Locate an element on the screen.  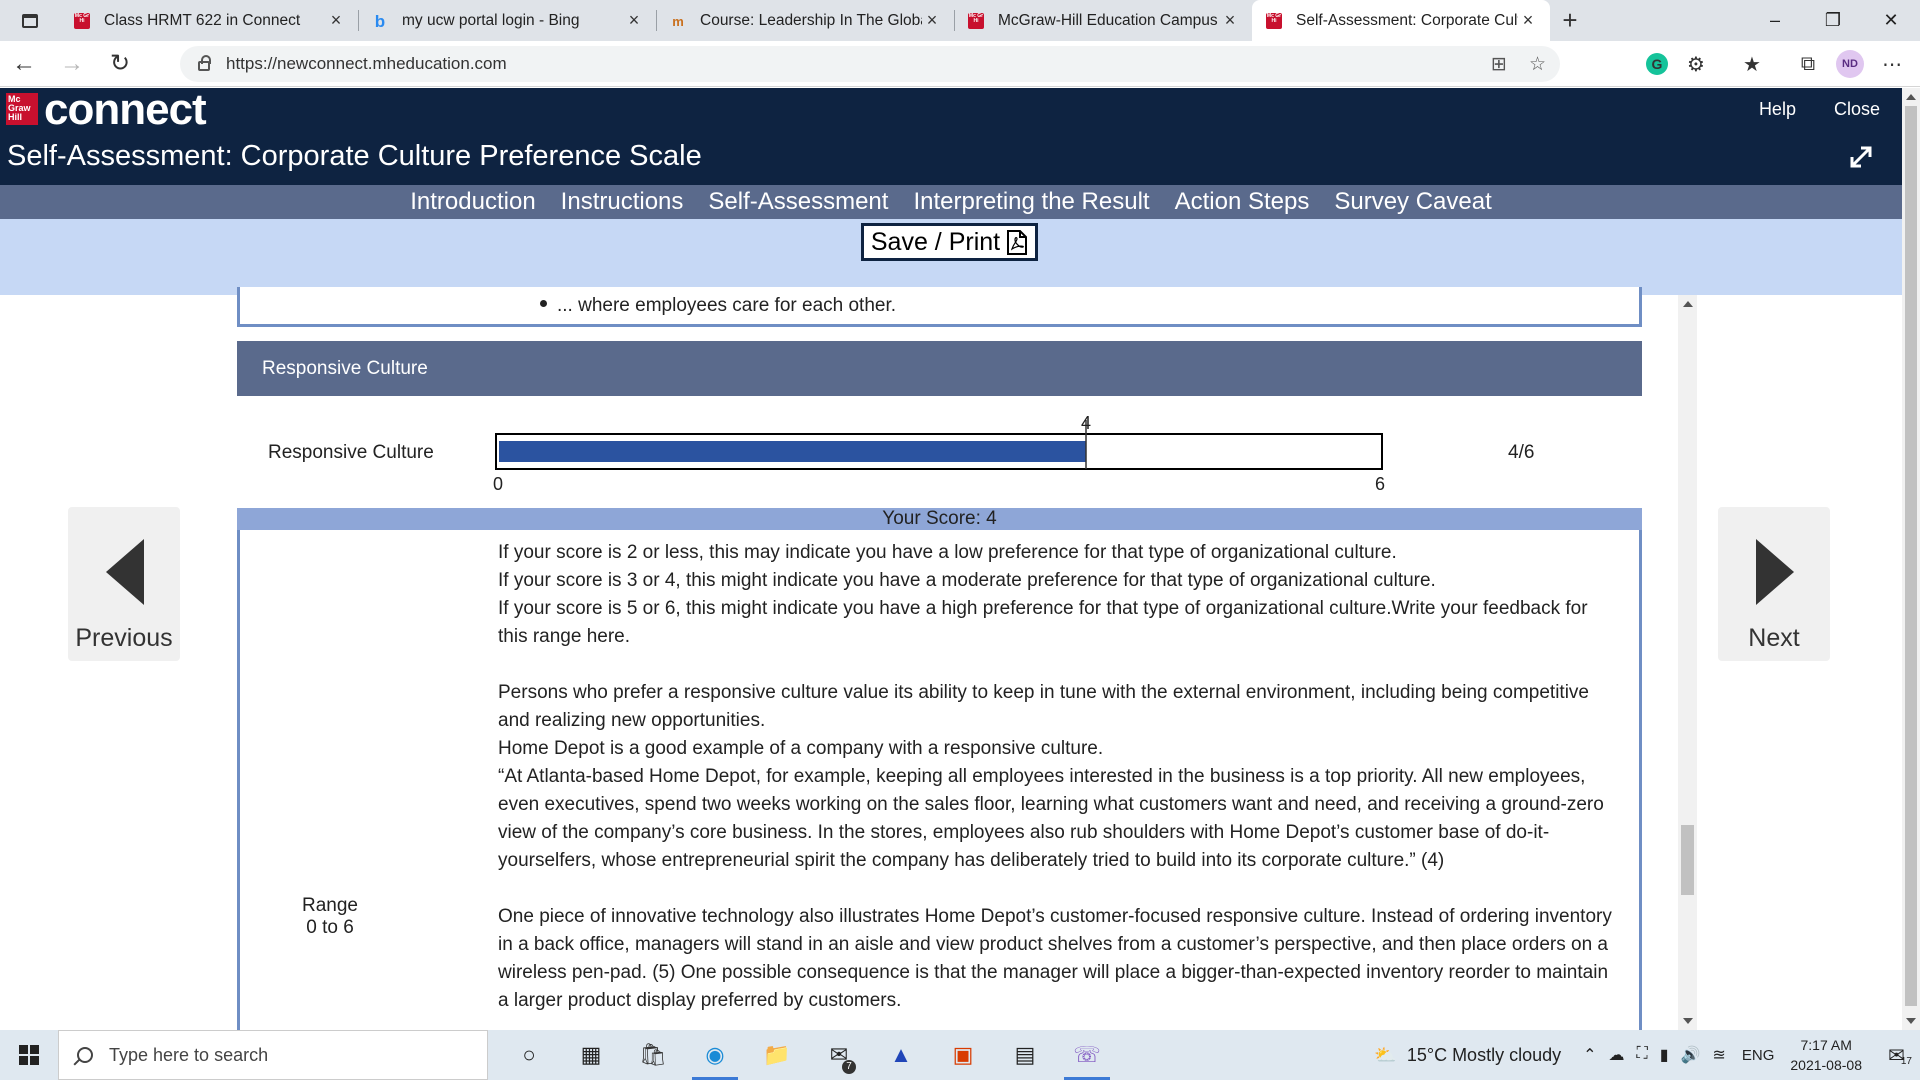
range-title: Range is located at coordinates (330, 905).